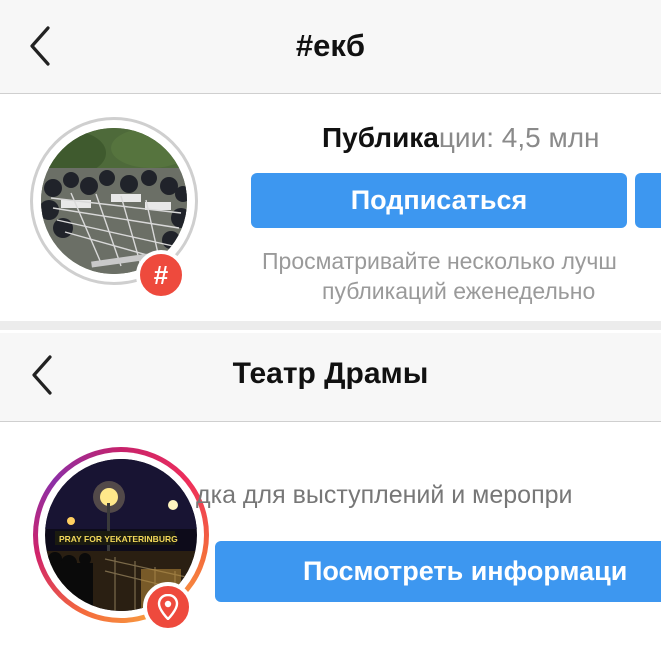 The height and width of the screenshot is (661, 661). I want to click on location-header: Театр Драмы, so click(330, 377).